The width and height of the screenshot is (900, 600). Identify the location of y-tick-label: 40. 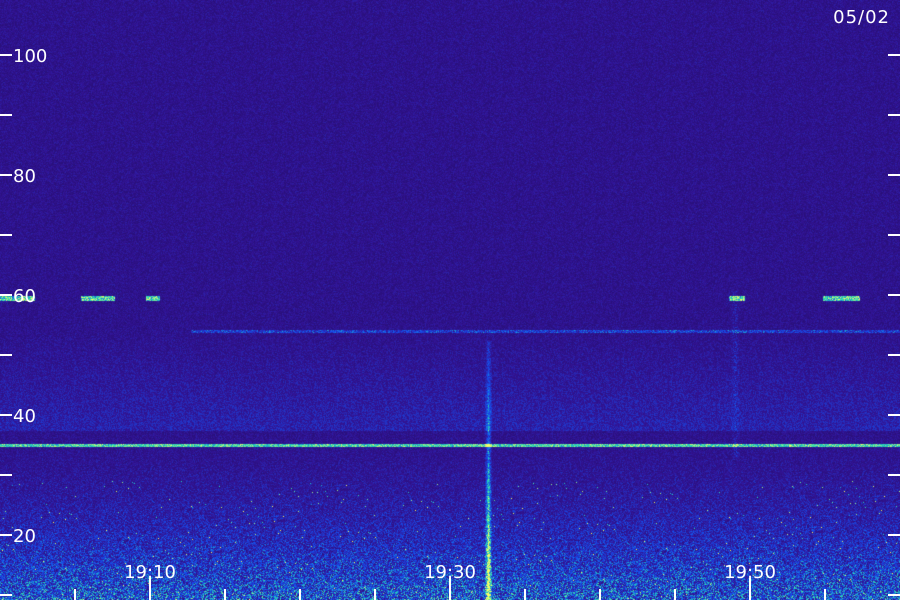
(24, 416).